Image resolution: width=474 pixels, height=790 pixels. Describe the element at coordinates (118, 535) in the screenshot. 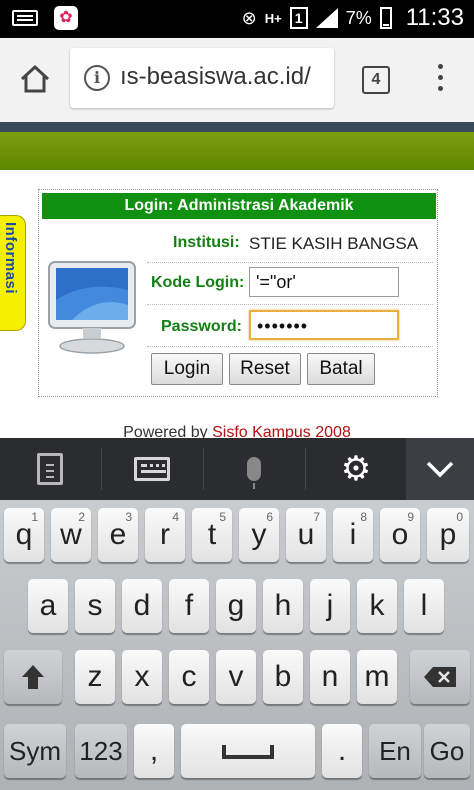

I see `key-e: 3e` at that location.